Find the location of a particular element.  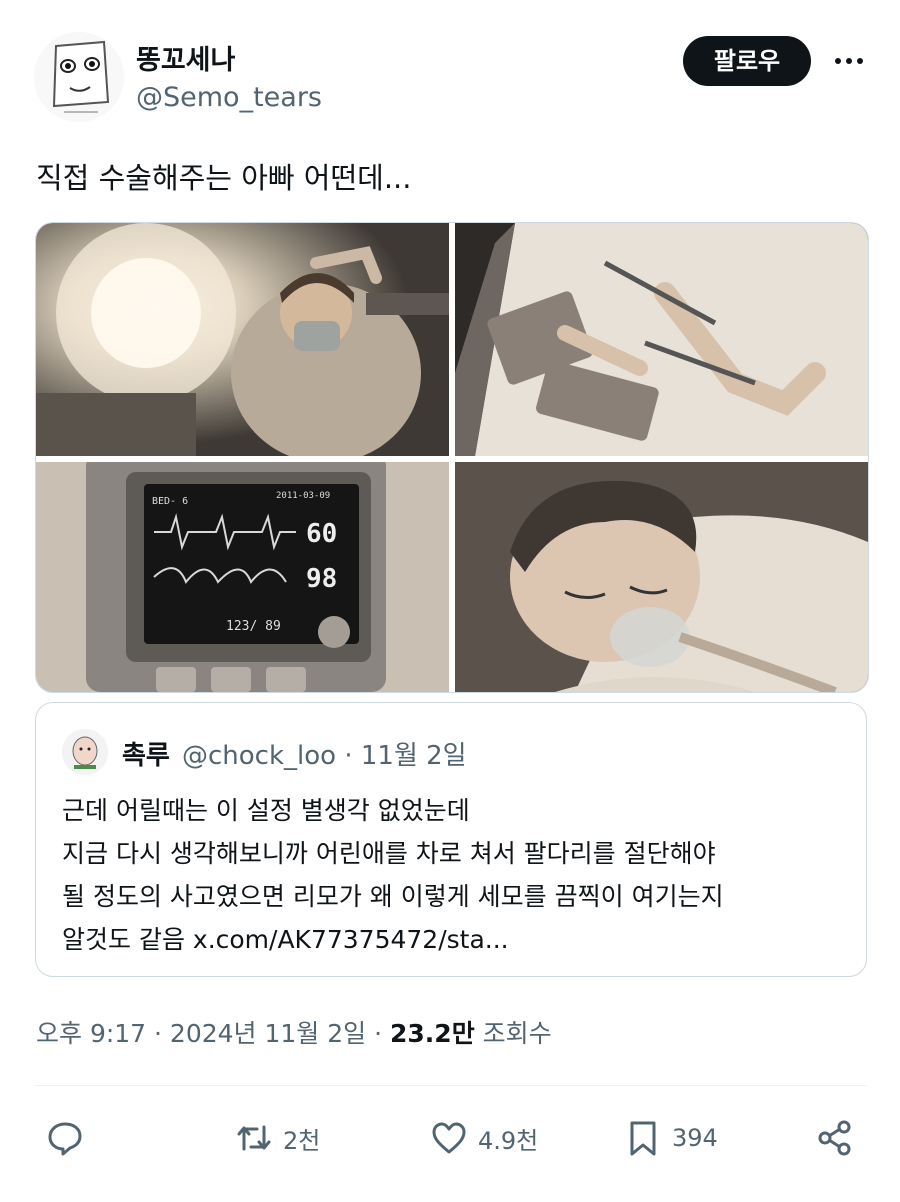

reply-icon is located at coordinates (65, 1139).